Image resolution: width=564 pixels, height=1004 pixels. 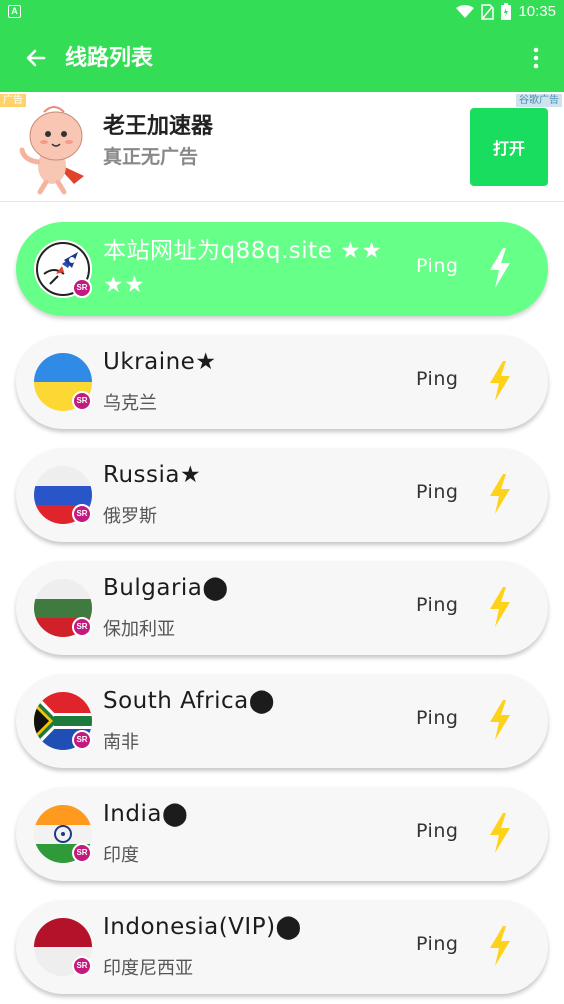 I want to click on status-time: 10:35, so click(x=537, y=11).